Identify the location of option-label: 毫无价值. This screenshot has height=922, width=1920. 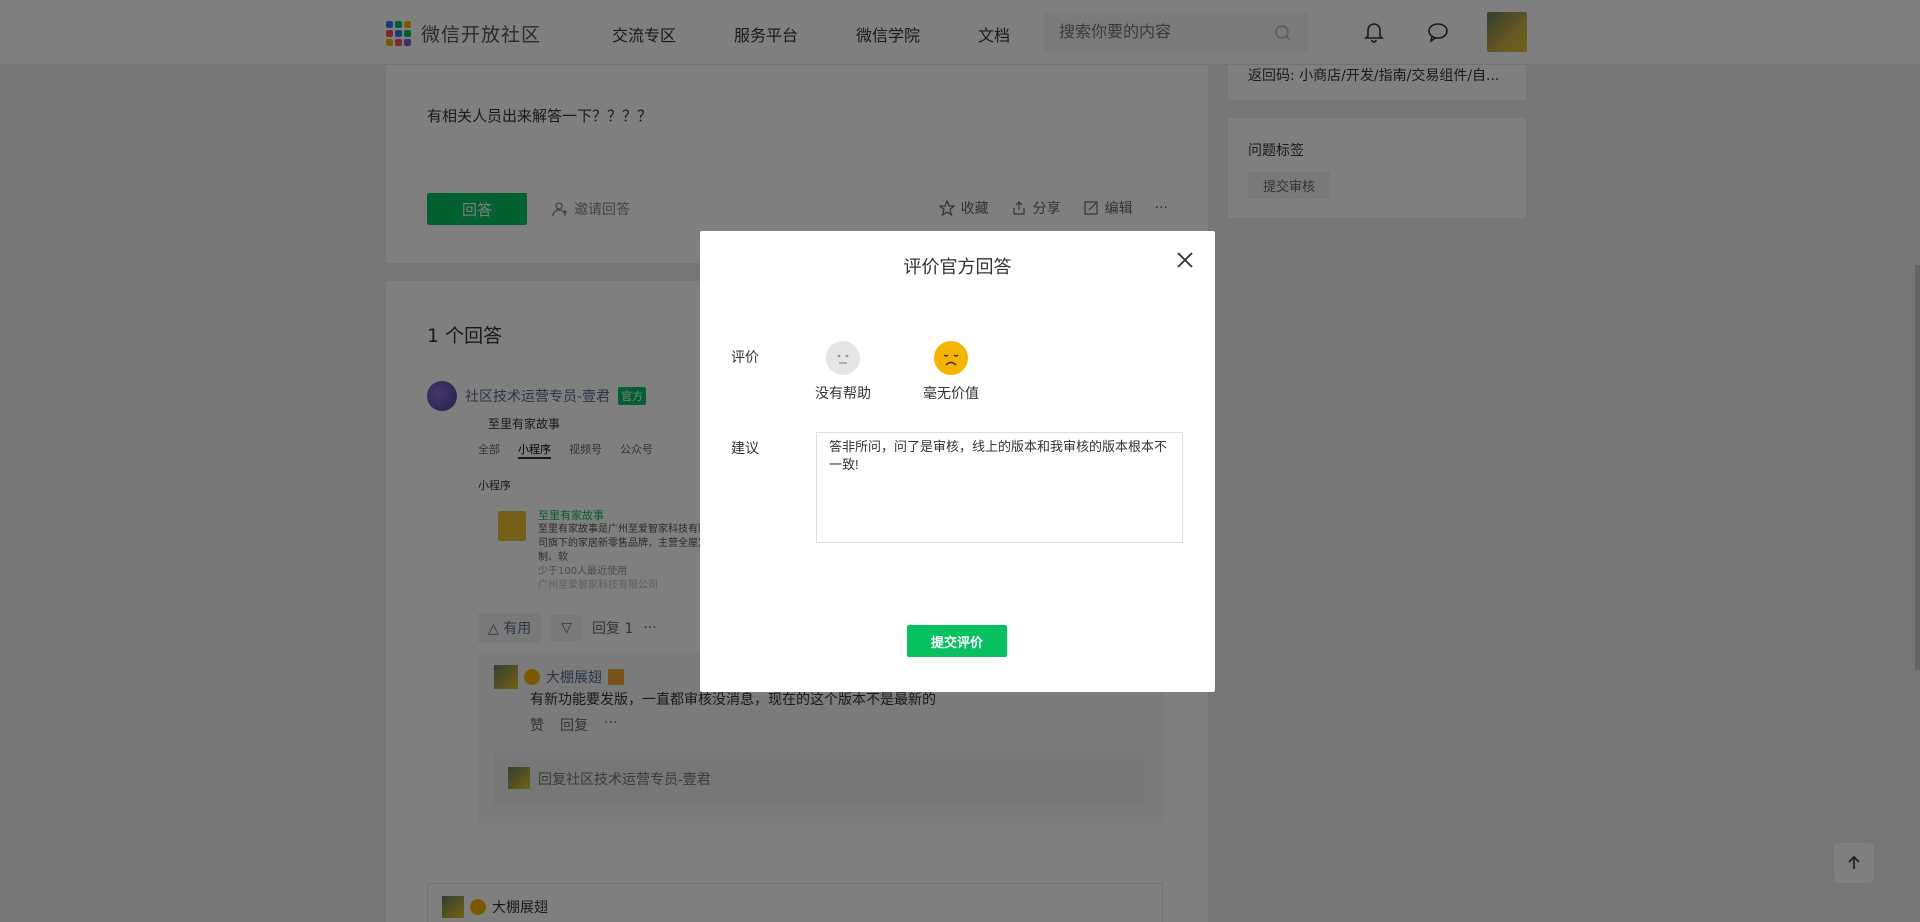
(951, 394).